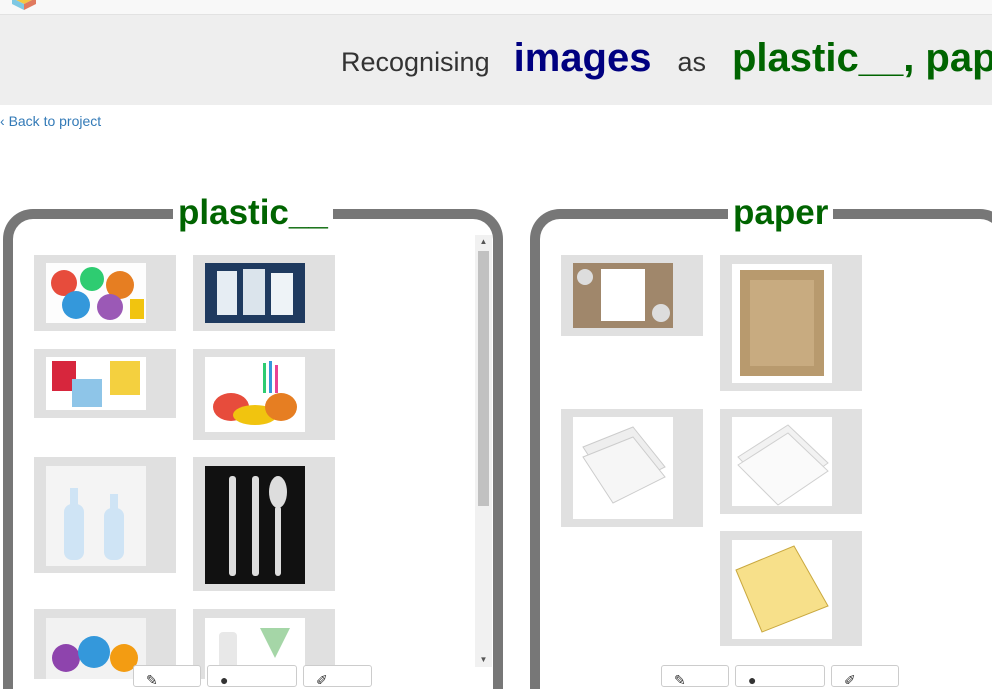 Image resolution: width=992 pixels, height=689 pixels. Describe the element at coordinates (255, 293) in the screenshot. I see `plastic-film-rolls-image` at that location.